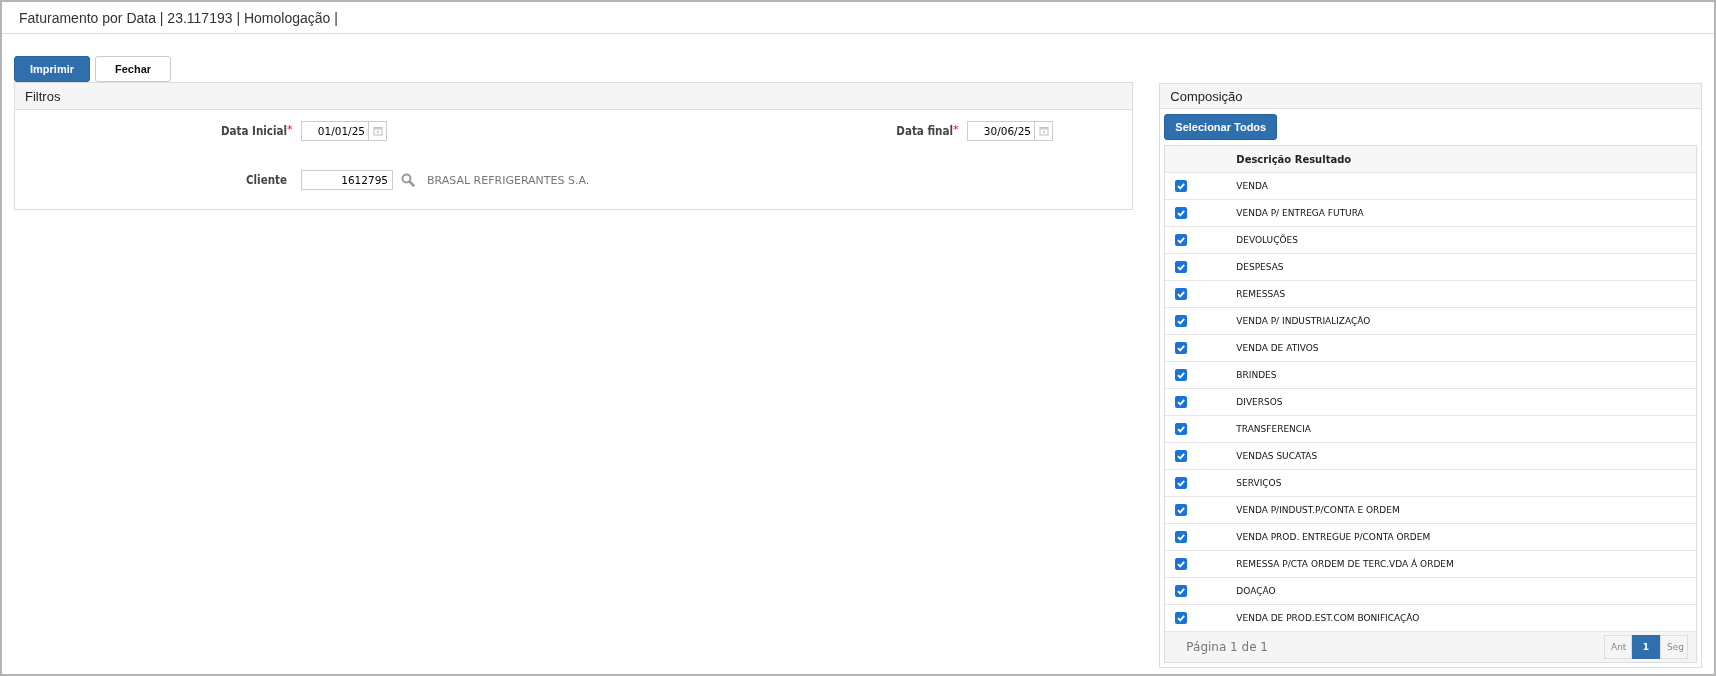 Image resolution: width=1716 pixels, height=676 pixels. I want to click on table-cell: VENDA PROD. ENTREGUE P/CONTA ORDEM, so click(1333, 537).